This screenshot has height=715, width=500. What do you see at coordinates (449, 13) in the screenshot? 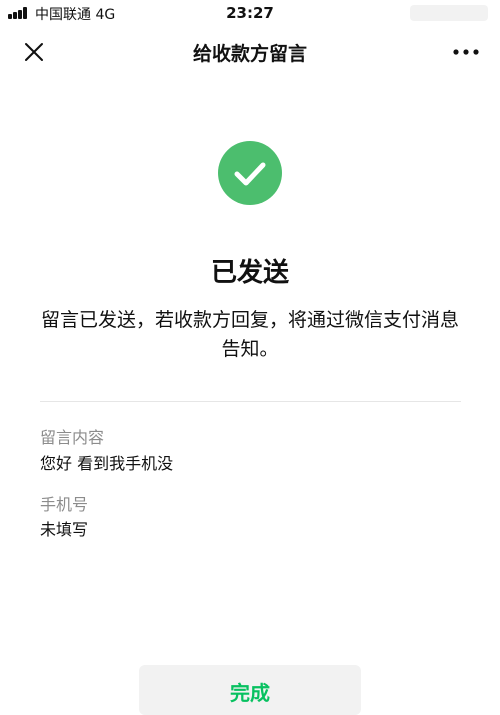
I see `battery-indicator` at bounding box center [449, 13].